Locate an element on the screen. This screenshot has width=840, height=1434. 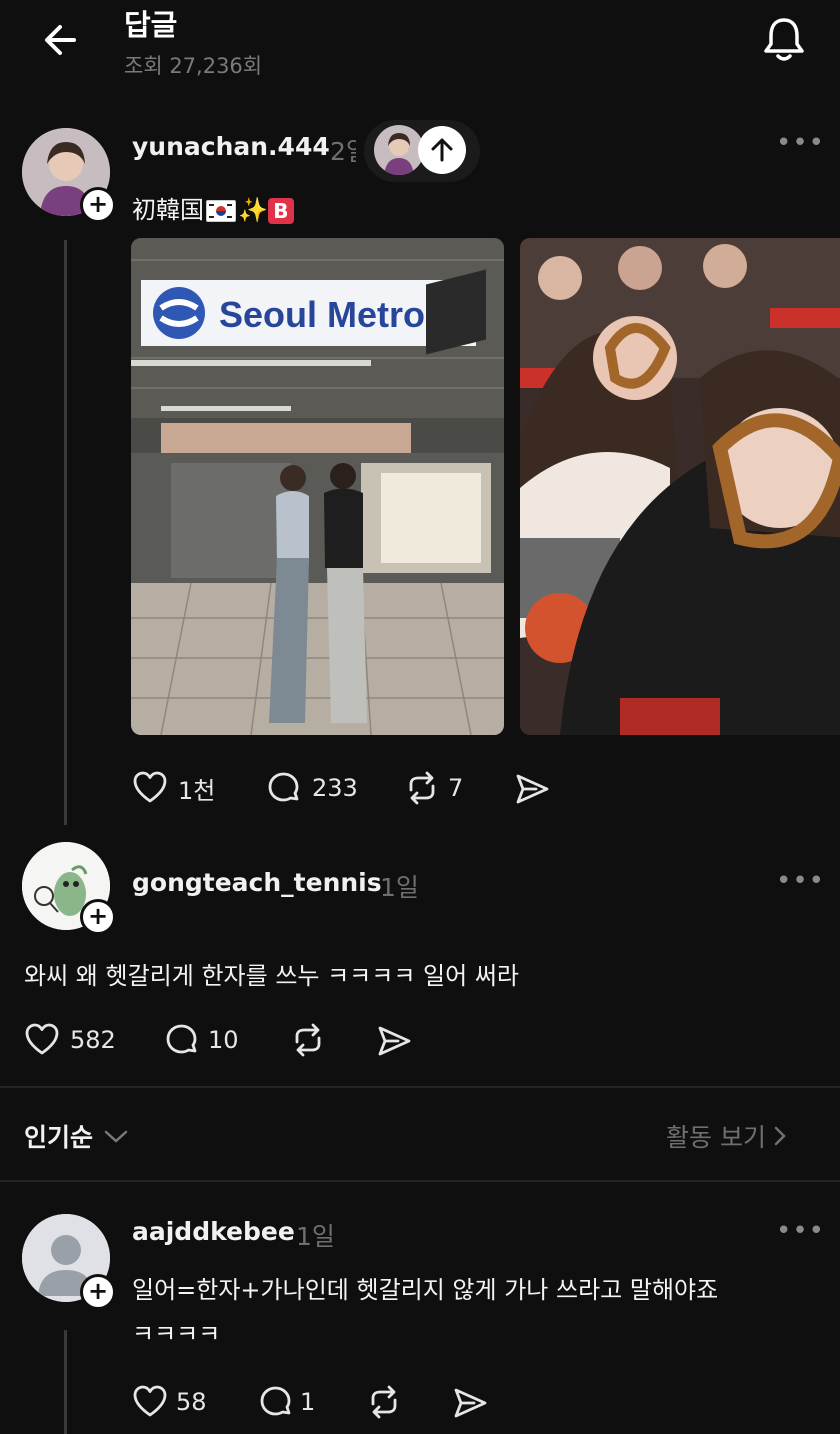
sort-dropdown: 인기순 is located at coordinates (77, 1136).